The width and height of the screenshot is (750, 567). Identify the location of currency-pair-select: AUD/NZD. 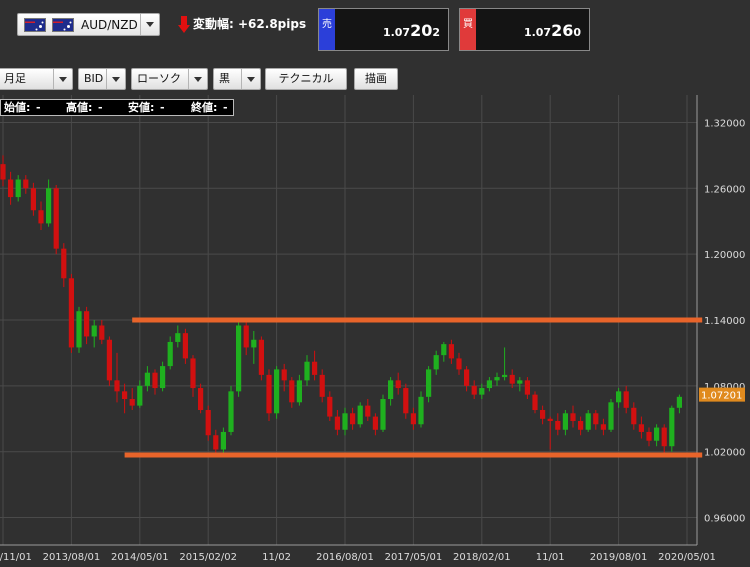
(88, 24).